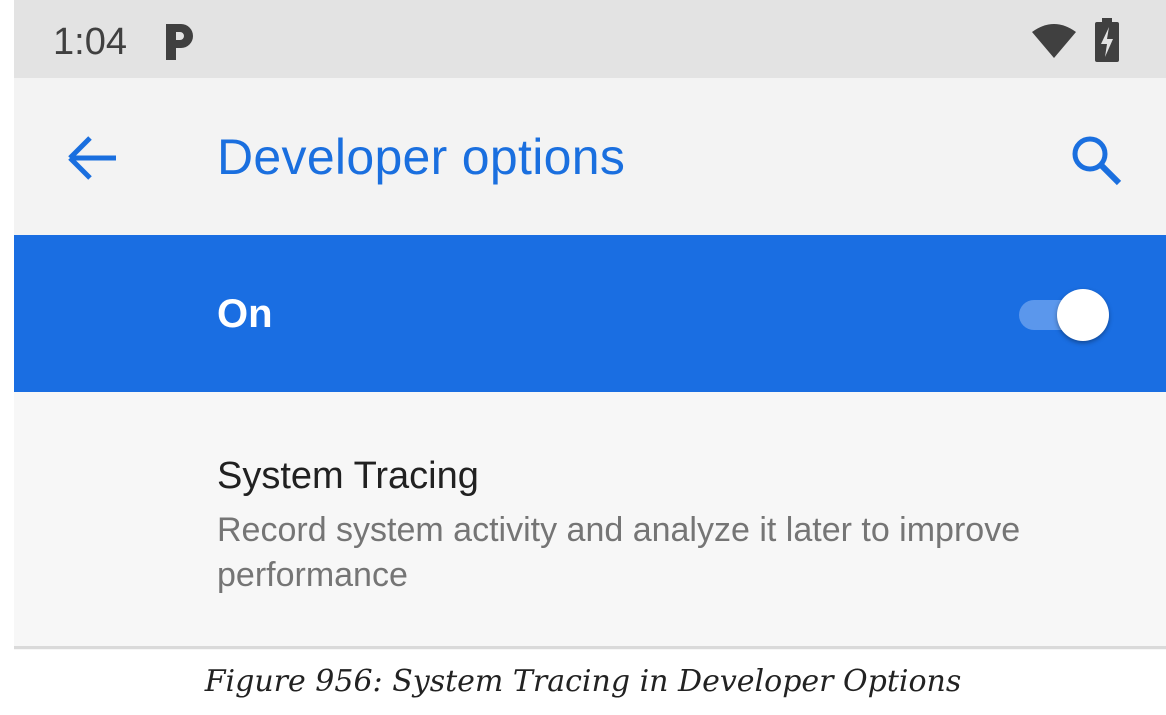 This screenshot has width=1166, height=715. What do you see at coordinates (421, 157) in the screenshot?
I see `page-title: Developer options` at bounding box center [421, 157].